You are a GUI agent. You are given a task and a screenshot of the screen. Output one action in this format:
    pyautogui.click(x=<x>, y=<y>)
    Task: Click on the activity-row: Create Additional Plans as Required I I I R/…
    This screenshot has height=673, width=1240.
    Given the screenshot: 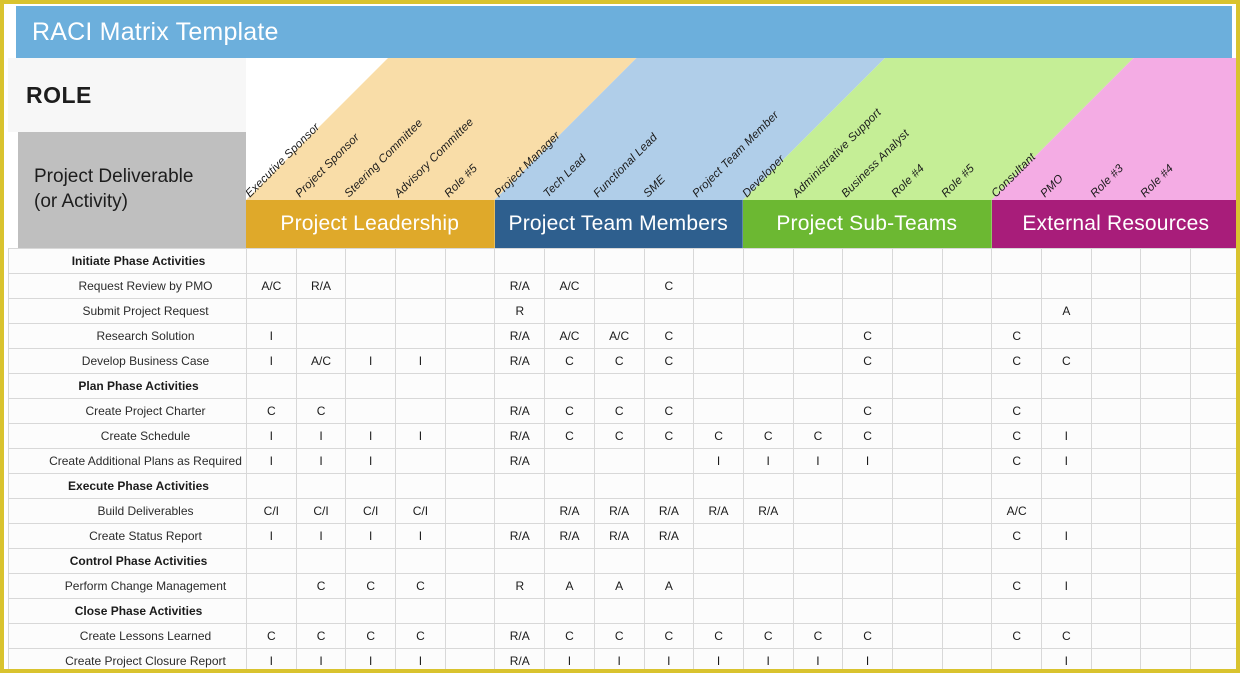 What is the action you would take?
    pyautogui.click(x=622, y=461)
    